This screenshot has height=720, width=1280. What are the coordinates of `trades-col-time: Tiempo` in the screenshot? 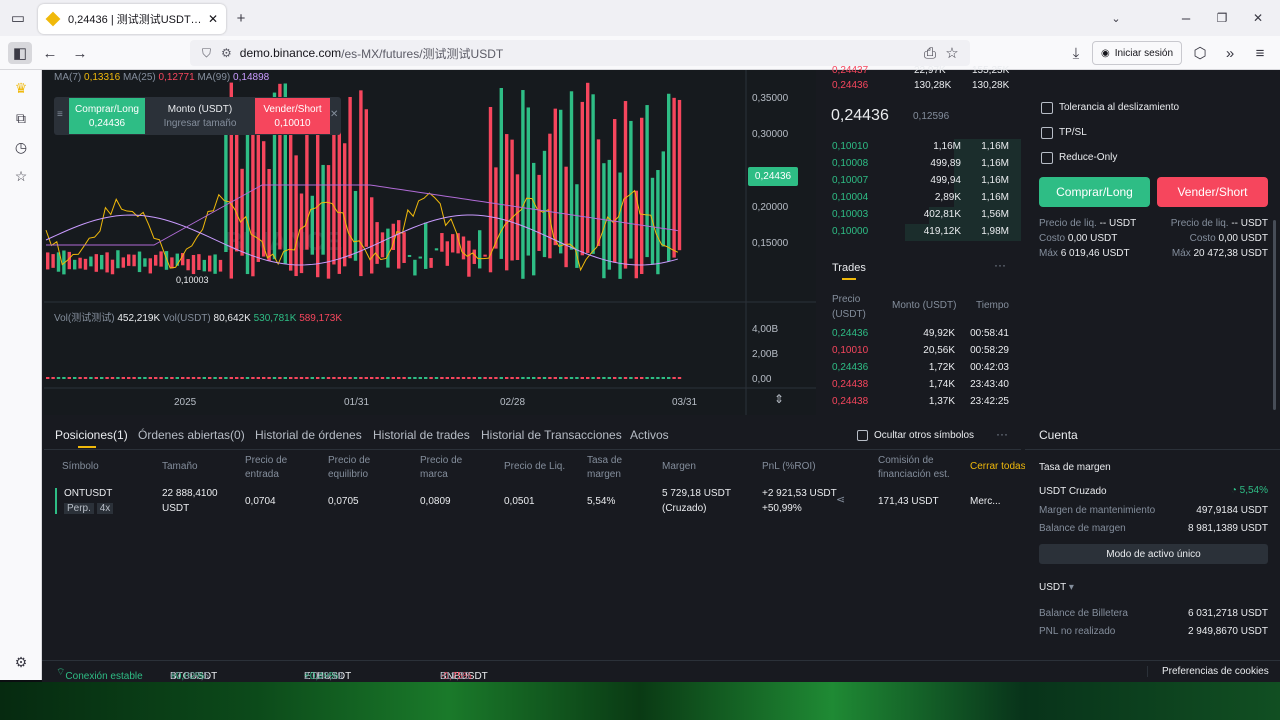 It's located at (992, 305).